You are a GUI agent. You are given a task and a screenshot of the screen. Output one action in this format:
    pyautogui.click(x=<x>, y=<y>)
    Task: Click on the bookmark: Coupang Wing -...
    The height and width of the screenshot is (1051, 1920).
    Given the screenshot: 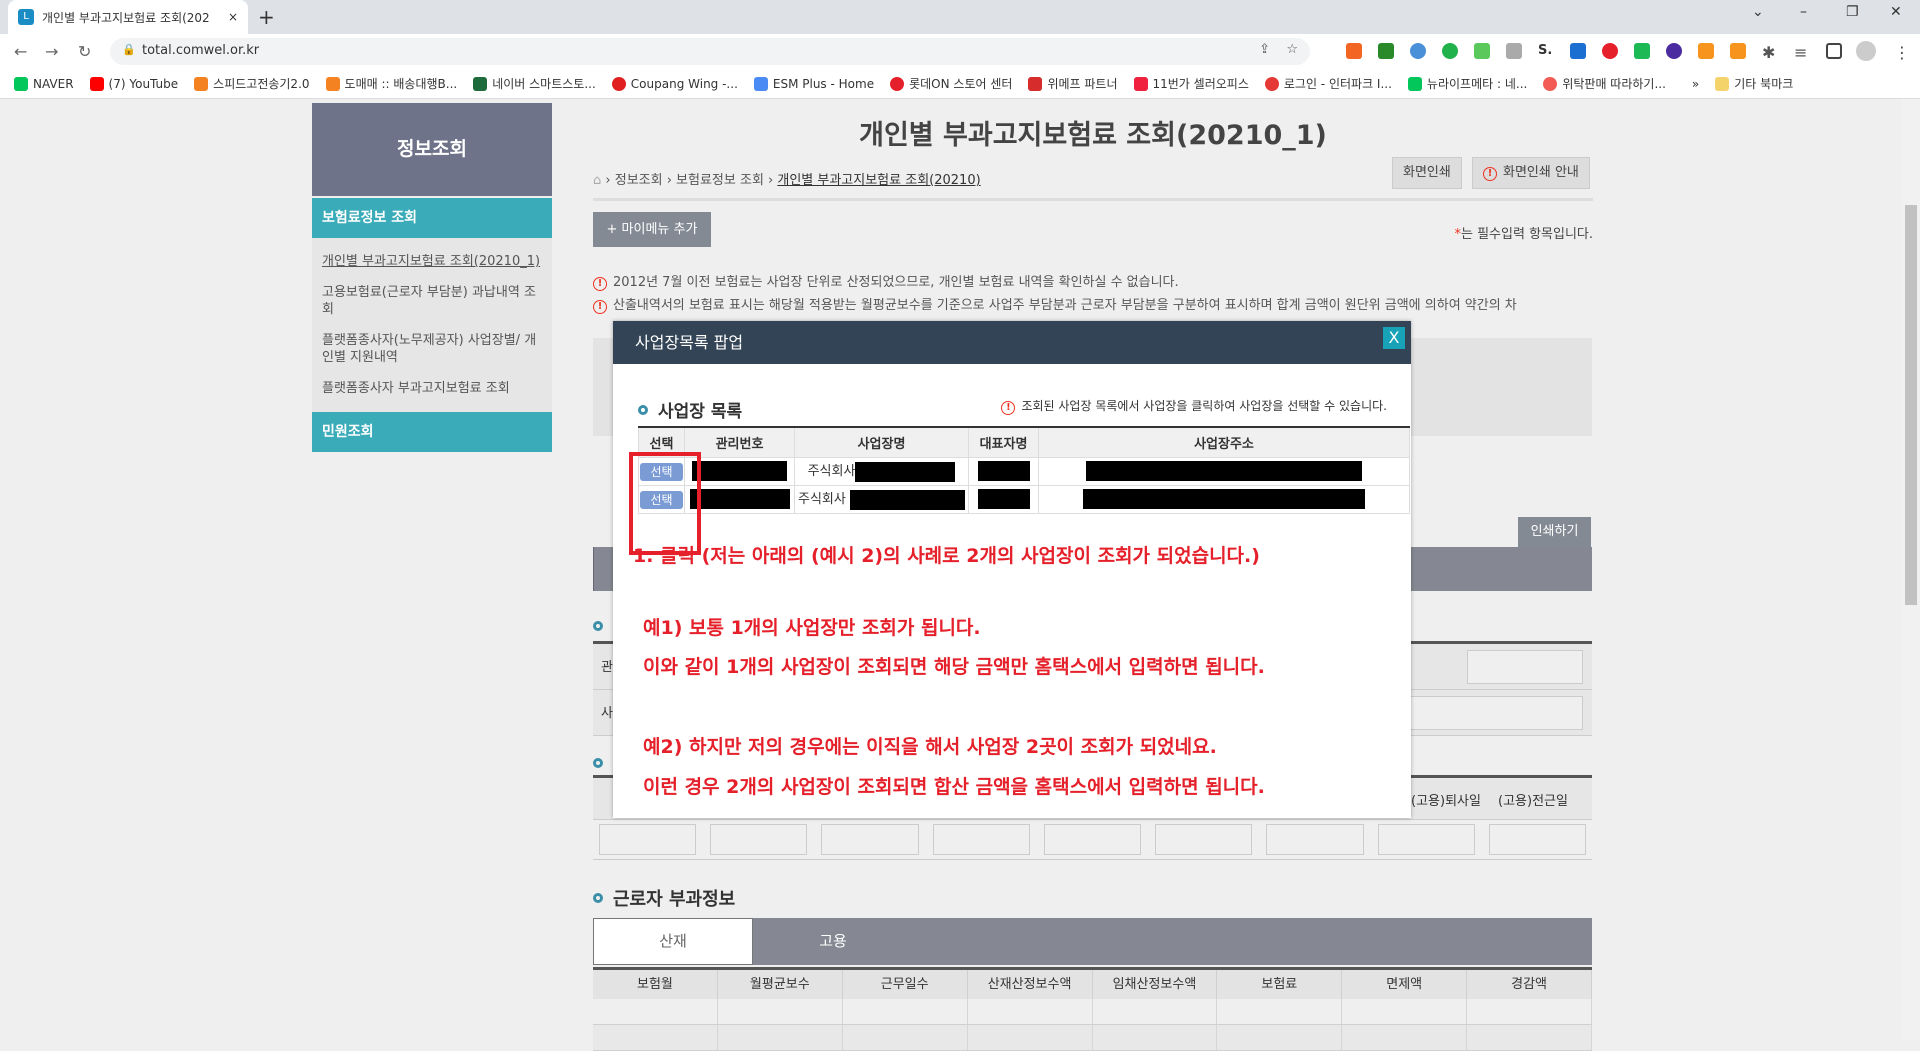 What is the action you would take?
    pyautogui.click(x=674, y=83)
    